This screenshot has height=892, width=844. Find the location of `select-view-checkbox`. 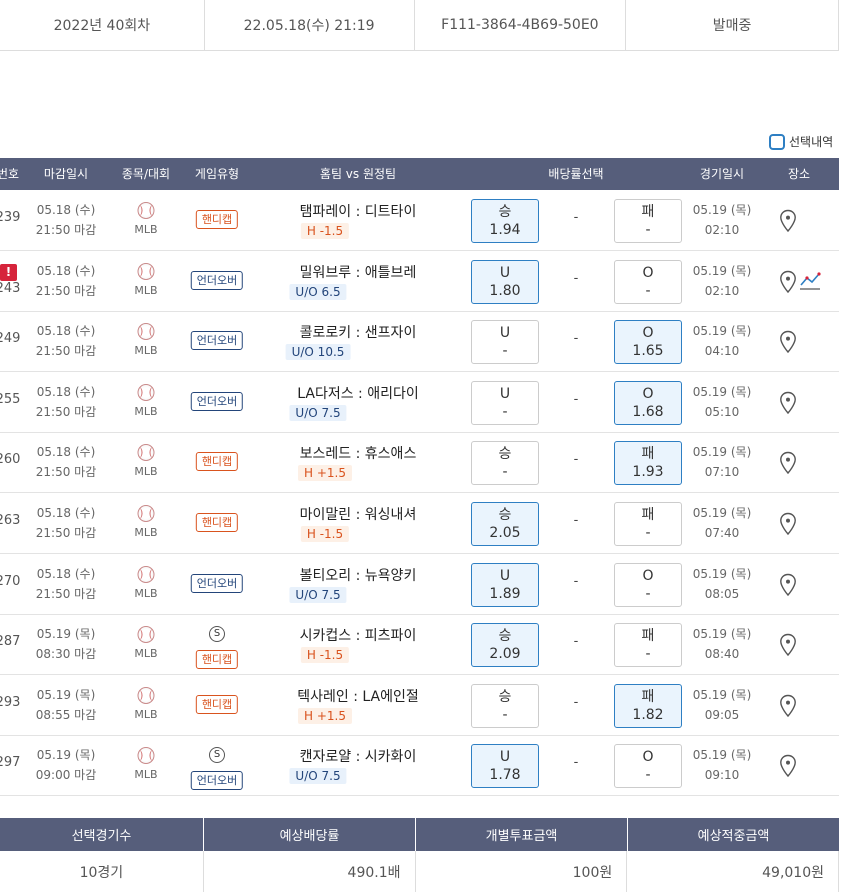

select-view-checkbox is located at coordinates (777, 141).